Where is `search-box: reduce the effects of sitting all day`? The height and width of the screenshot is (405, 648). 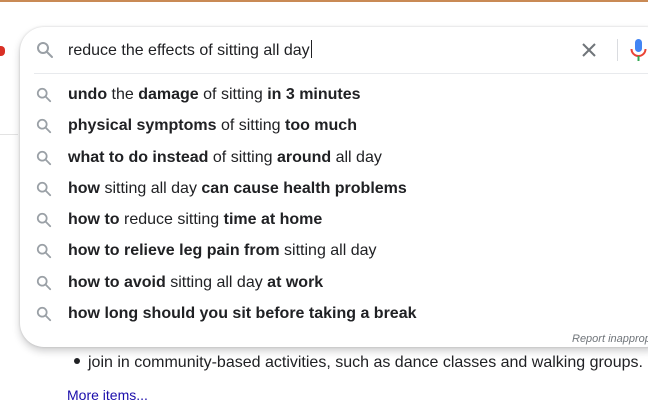
search-box: reduce the effects of sitting all day is located at coordinates (334, 50).